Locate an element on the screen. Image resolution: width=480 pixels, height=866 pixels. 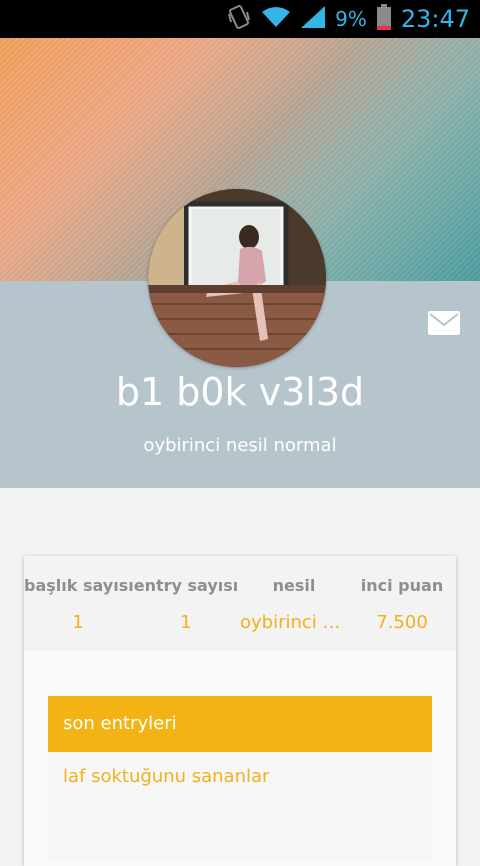
tab-label: laf soktuğunu sananlar is located at coordinates (166, 776).